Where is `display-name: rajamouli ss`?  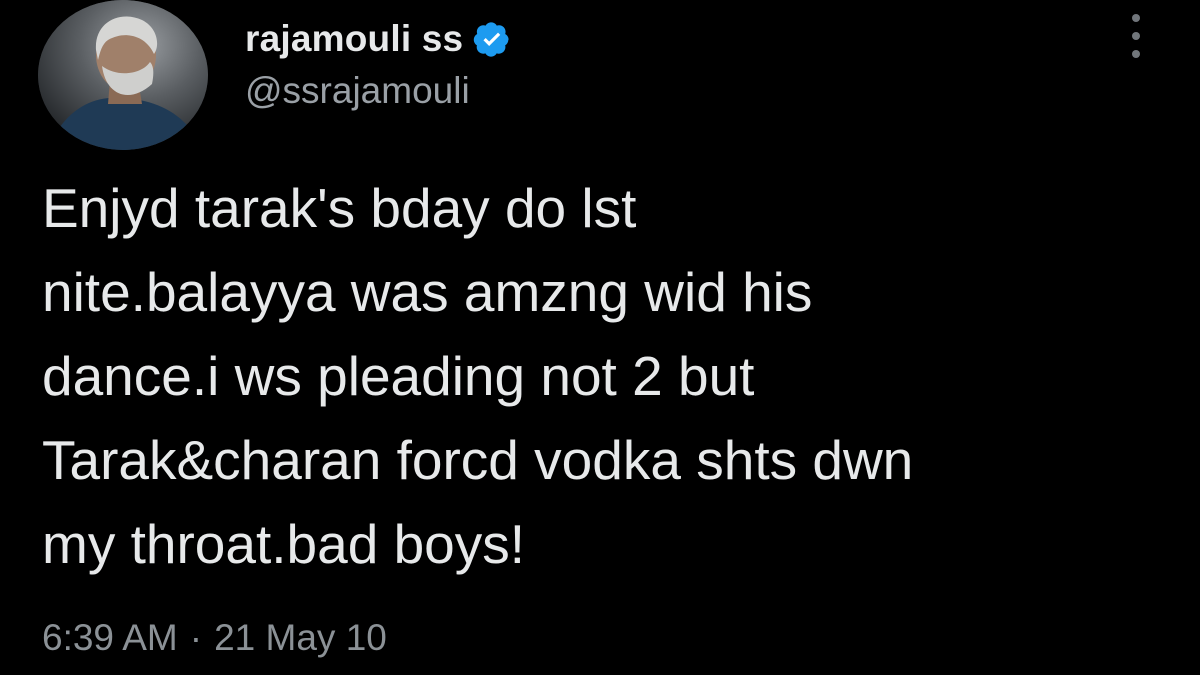 display-name: rajamouli ss is located at coordinates (354, 39).